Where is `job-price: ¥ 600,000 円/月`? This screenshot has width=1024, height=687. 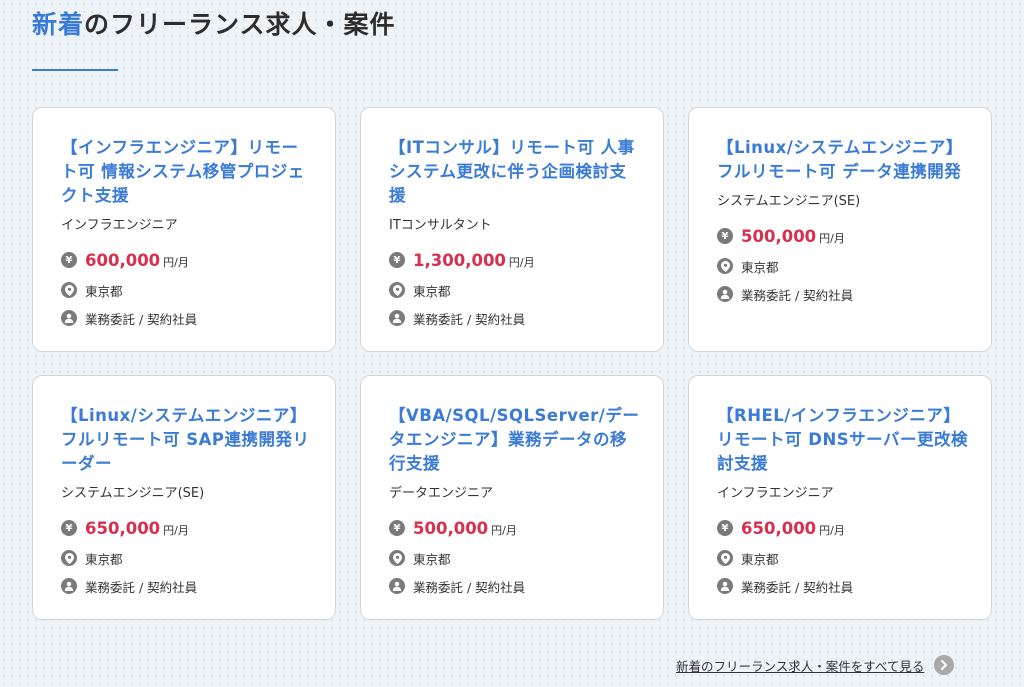 job-price: ¥ 600,000 円/月 is located at coordinates (188, 260).